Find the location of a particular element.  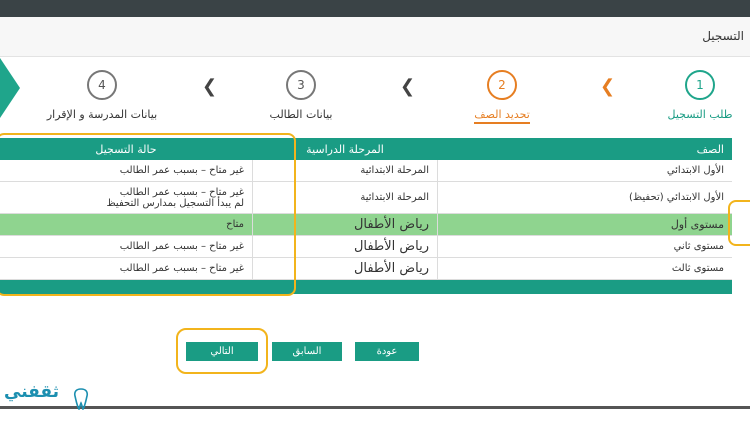

step-2-label: تحديد الصف is located at coordinates (502, 116).